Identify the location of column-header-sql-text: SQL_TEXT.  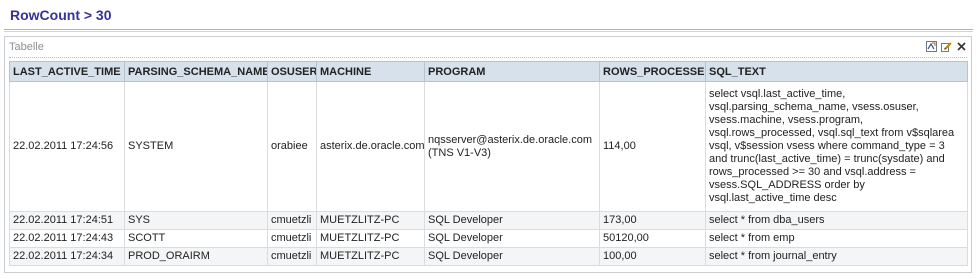
(836, 71).